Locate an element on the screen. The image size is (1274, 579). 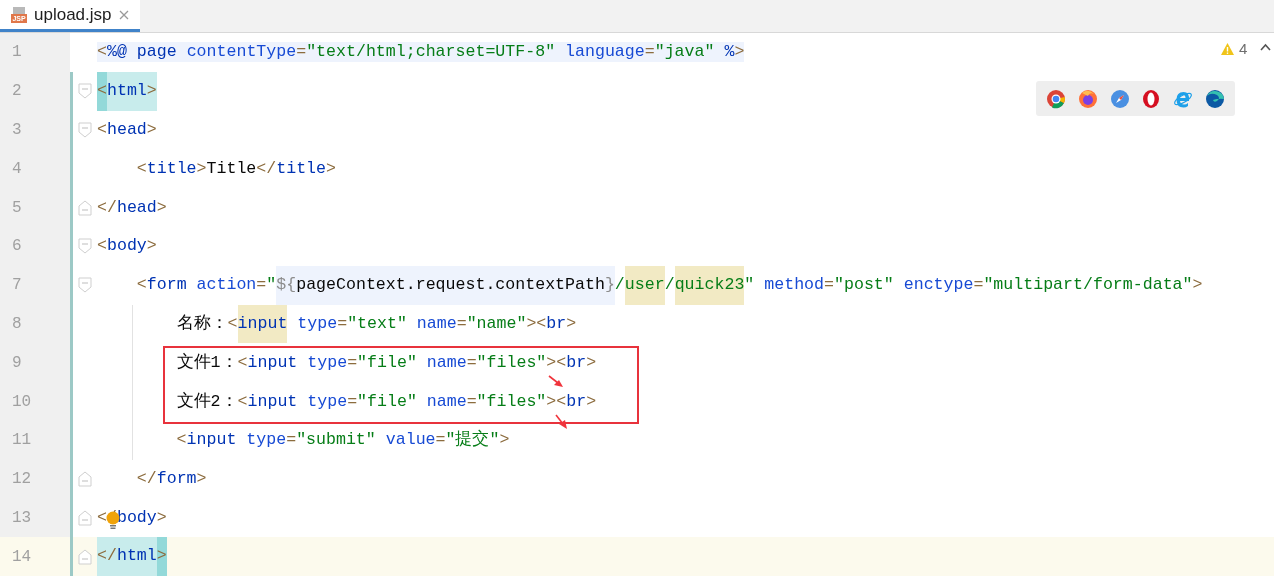
line-number: 8 is located at coordinates (17, 324).